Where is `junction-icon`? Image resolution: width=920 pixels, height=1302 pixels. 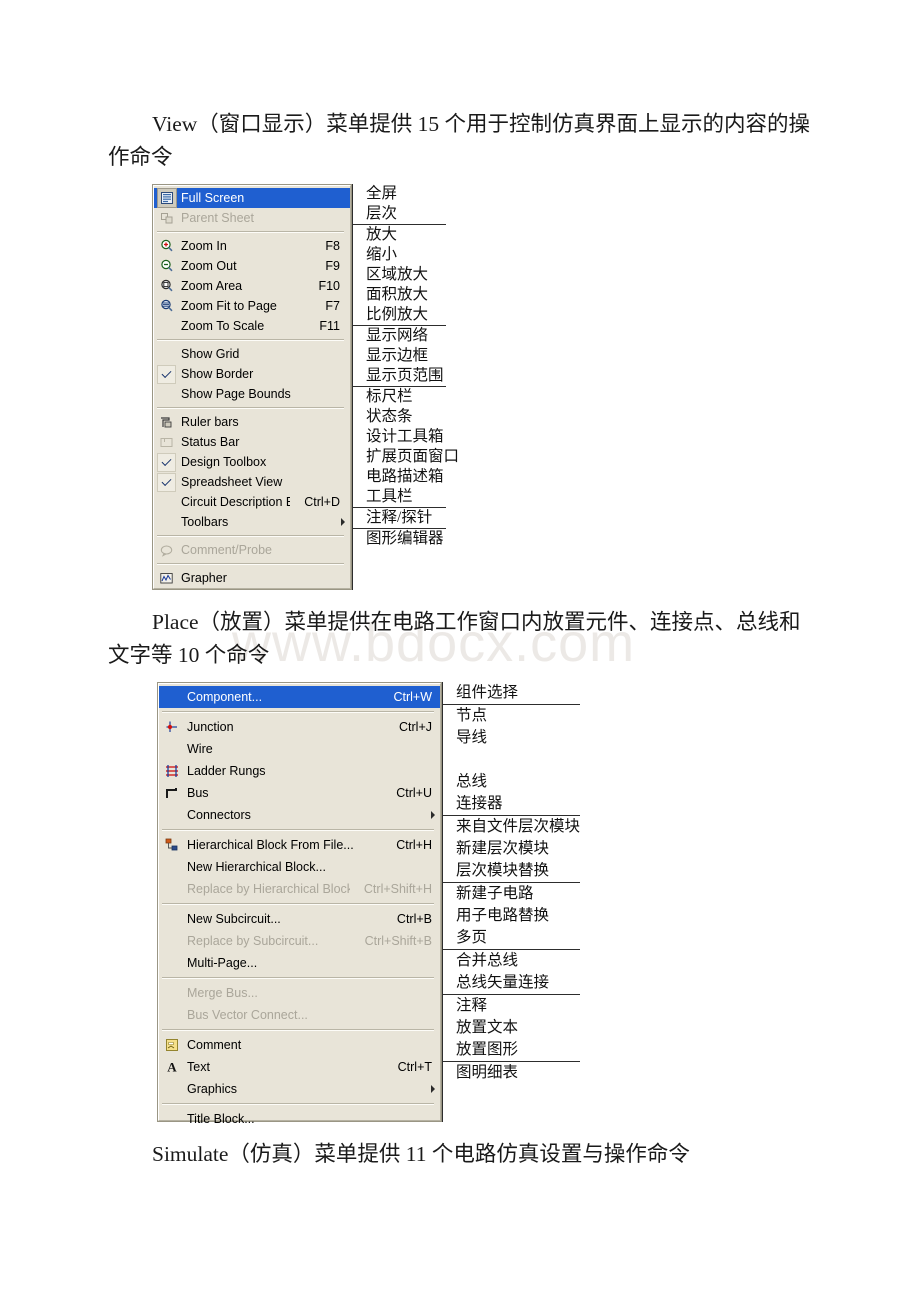 junction-icon is located at coordinates (172, 727).